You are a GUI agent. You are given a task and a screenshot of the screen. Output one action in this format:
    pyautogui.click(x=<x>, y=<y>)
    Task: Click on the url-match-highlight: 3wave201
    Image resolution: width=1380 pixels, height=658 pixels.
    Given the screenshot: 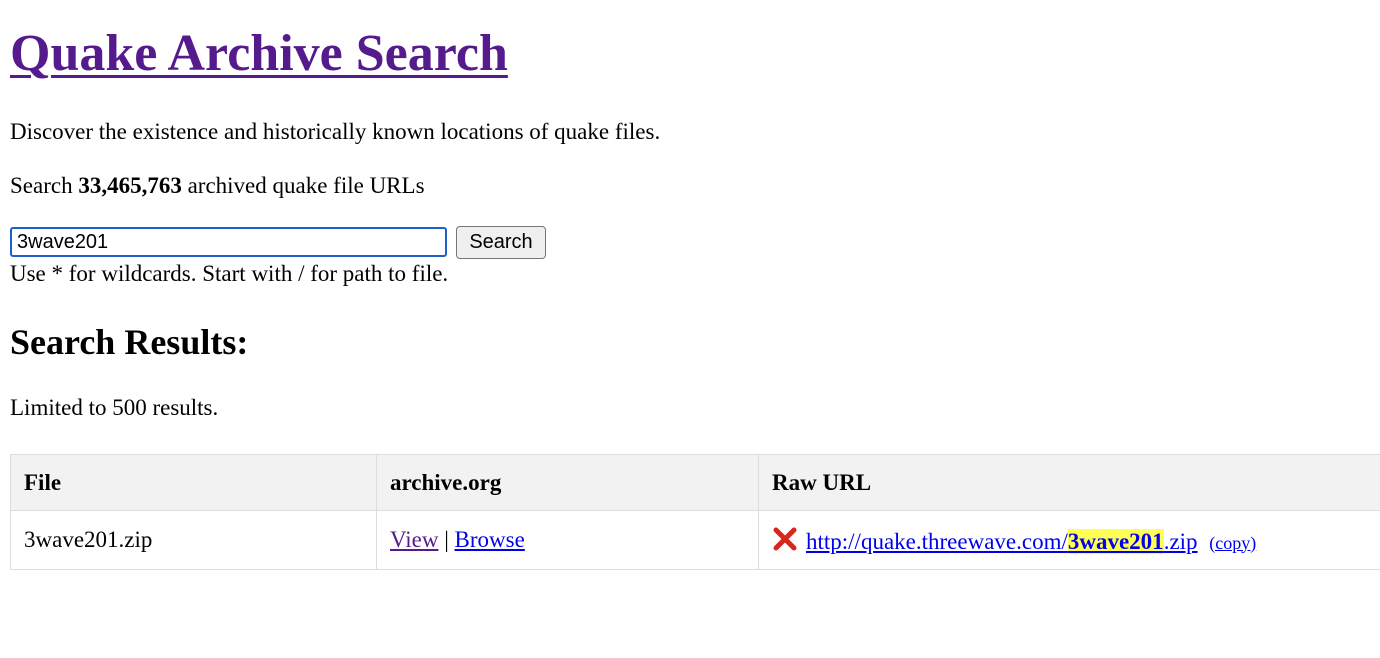 What is the action you would take?
    pyautogui.click(x=1115, y=541)
    